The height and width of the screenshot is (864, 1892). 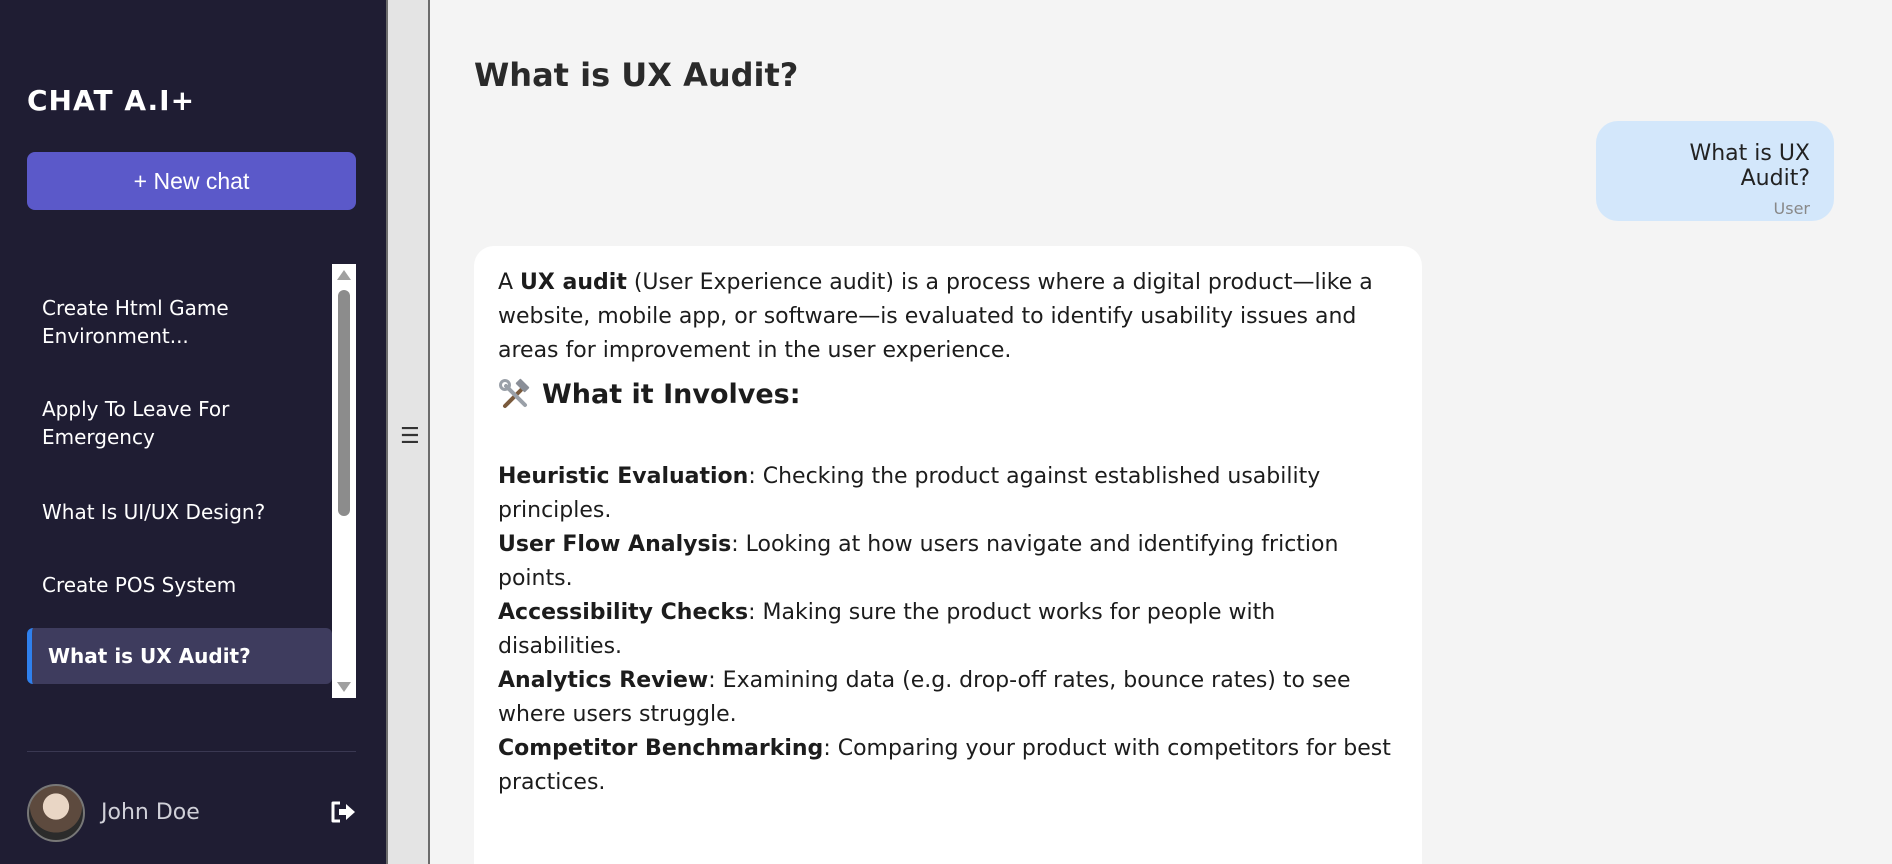 I want to click on section-heading: What it Involves:, so click(x=948, y=395).